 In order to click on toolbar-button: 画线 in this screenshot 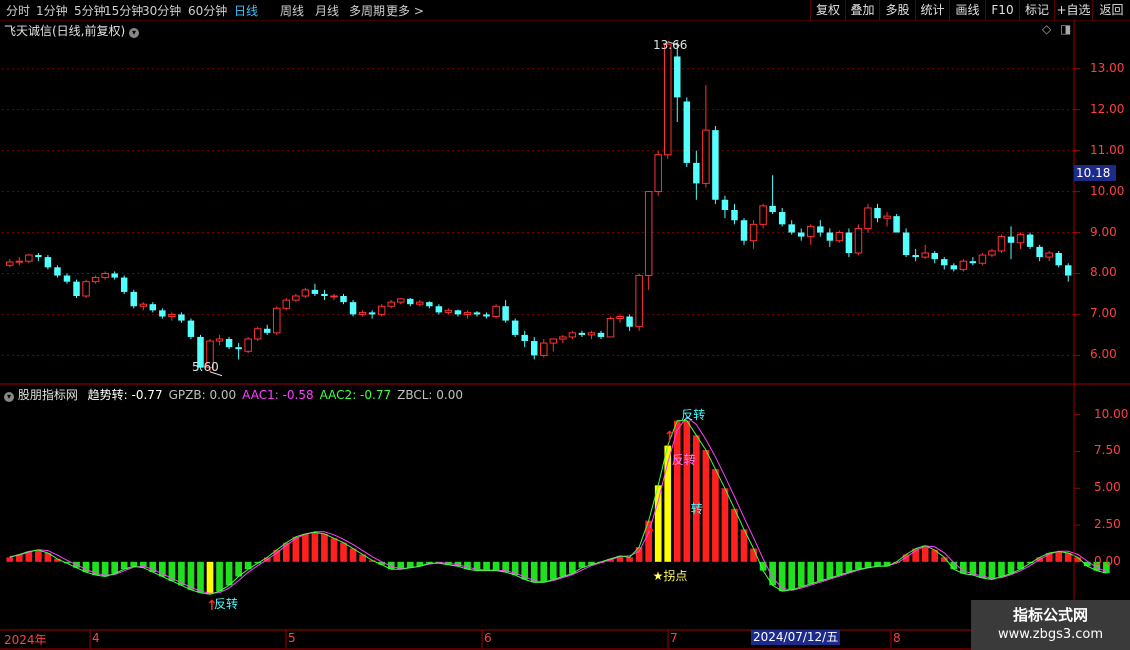, I will do `click(967, 10)`.